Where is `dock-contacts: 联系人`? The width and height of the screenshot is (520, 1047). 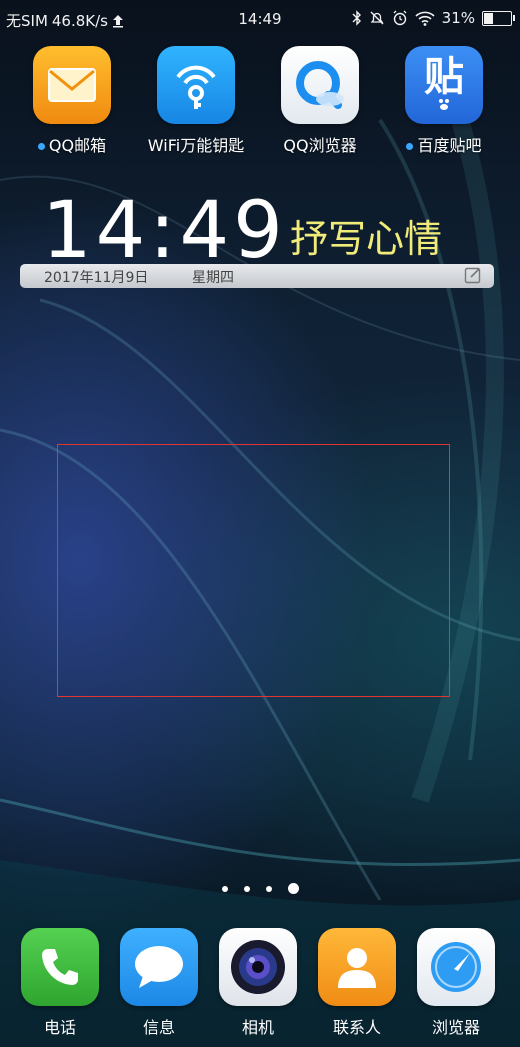 dock-contacts: 联系人 is located at coordinates (357, 983).